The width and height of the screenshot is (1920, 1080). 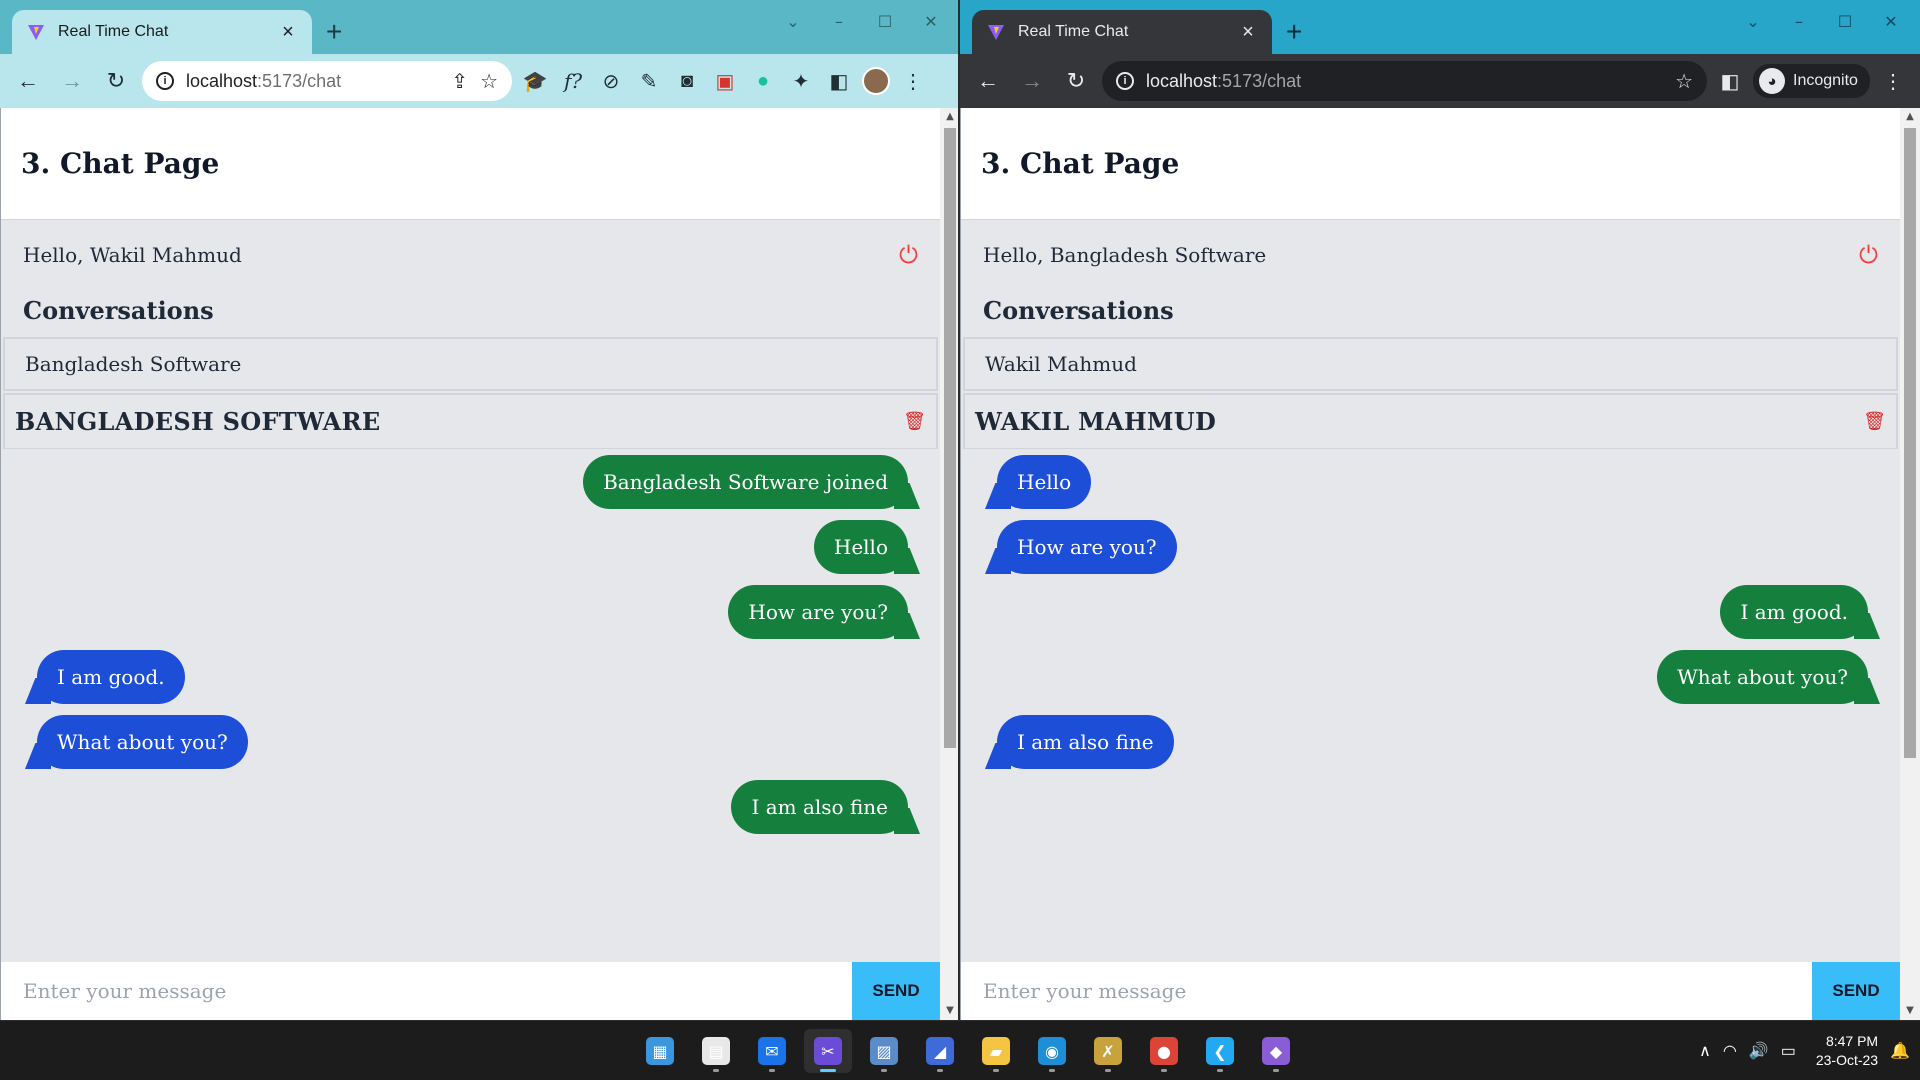 I want to click on taskbar-app: ◆, so click(x=1276, y=1051).